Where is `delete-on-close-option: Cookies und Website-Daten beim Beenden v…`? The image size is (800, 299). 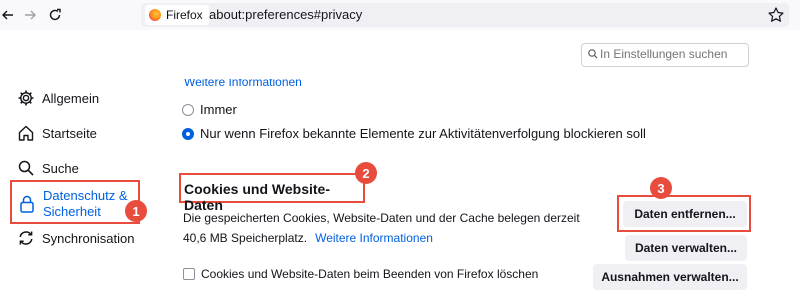 delete-on-close-option: Cookies und Website-Daten beim Beenden v… is located at coordinates (360, 274).